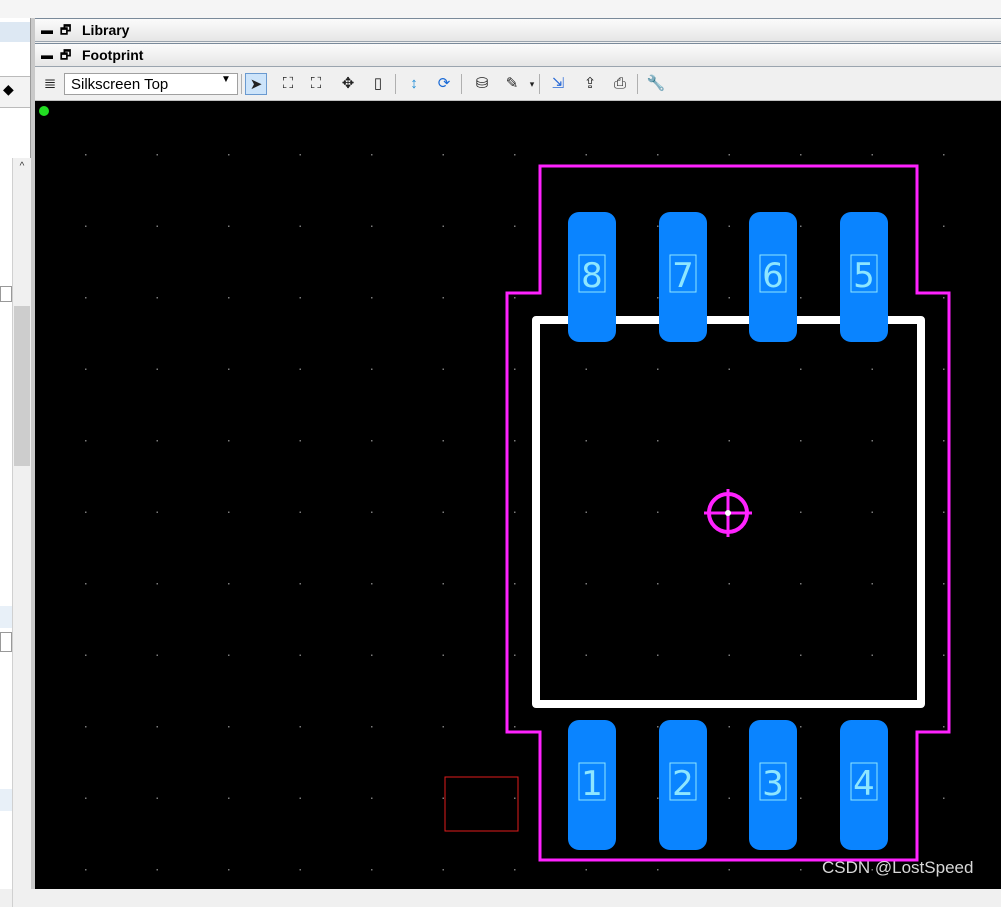  What do you see at coordinates (728, 785) in the screenshot?
I see `pad-row-bottom: 1 2 3 4` at bounding box center [728, 785].